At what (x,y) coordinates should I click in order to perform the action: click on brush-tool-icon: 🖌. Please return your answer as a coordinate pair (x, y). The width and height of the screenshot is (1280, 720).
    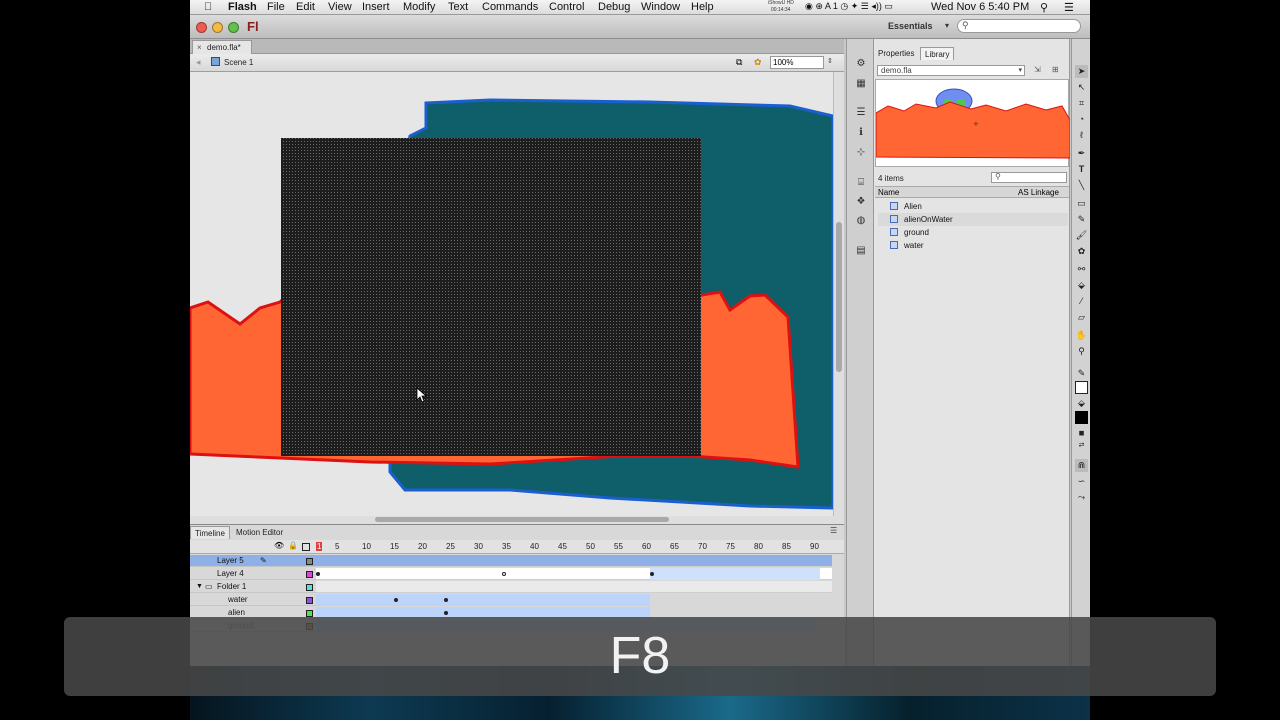
    Looking at the image, I should click on (1081, 235).